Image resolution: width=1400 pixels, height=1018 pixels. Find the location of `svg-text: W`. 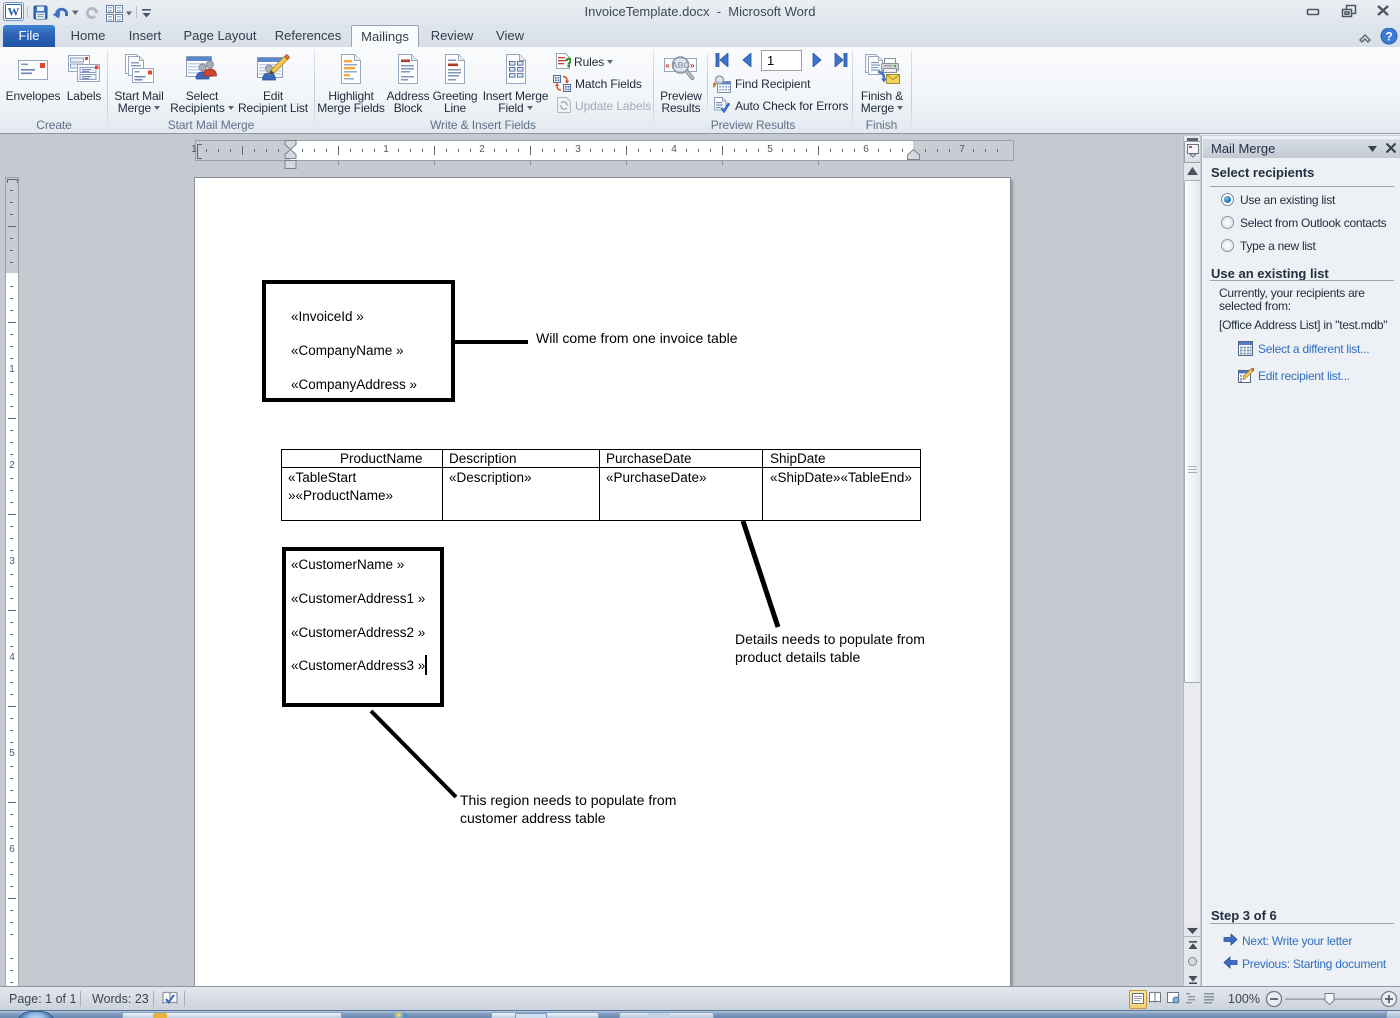

svg-text: W is located at coordinates (14, 12).